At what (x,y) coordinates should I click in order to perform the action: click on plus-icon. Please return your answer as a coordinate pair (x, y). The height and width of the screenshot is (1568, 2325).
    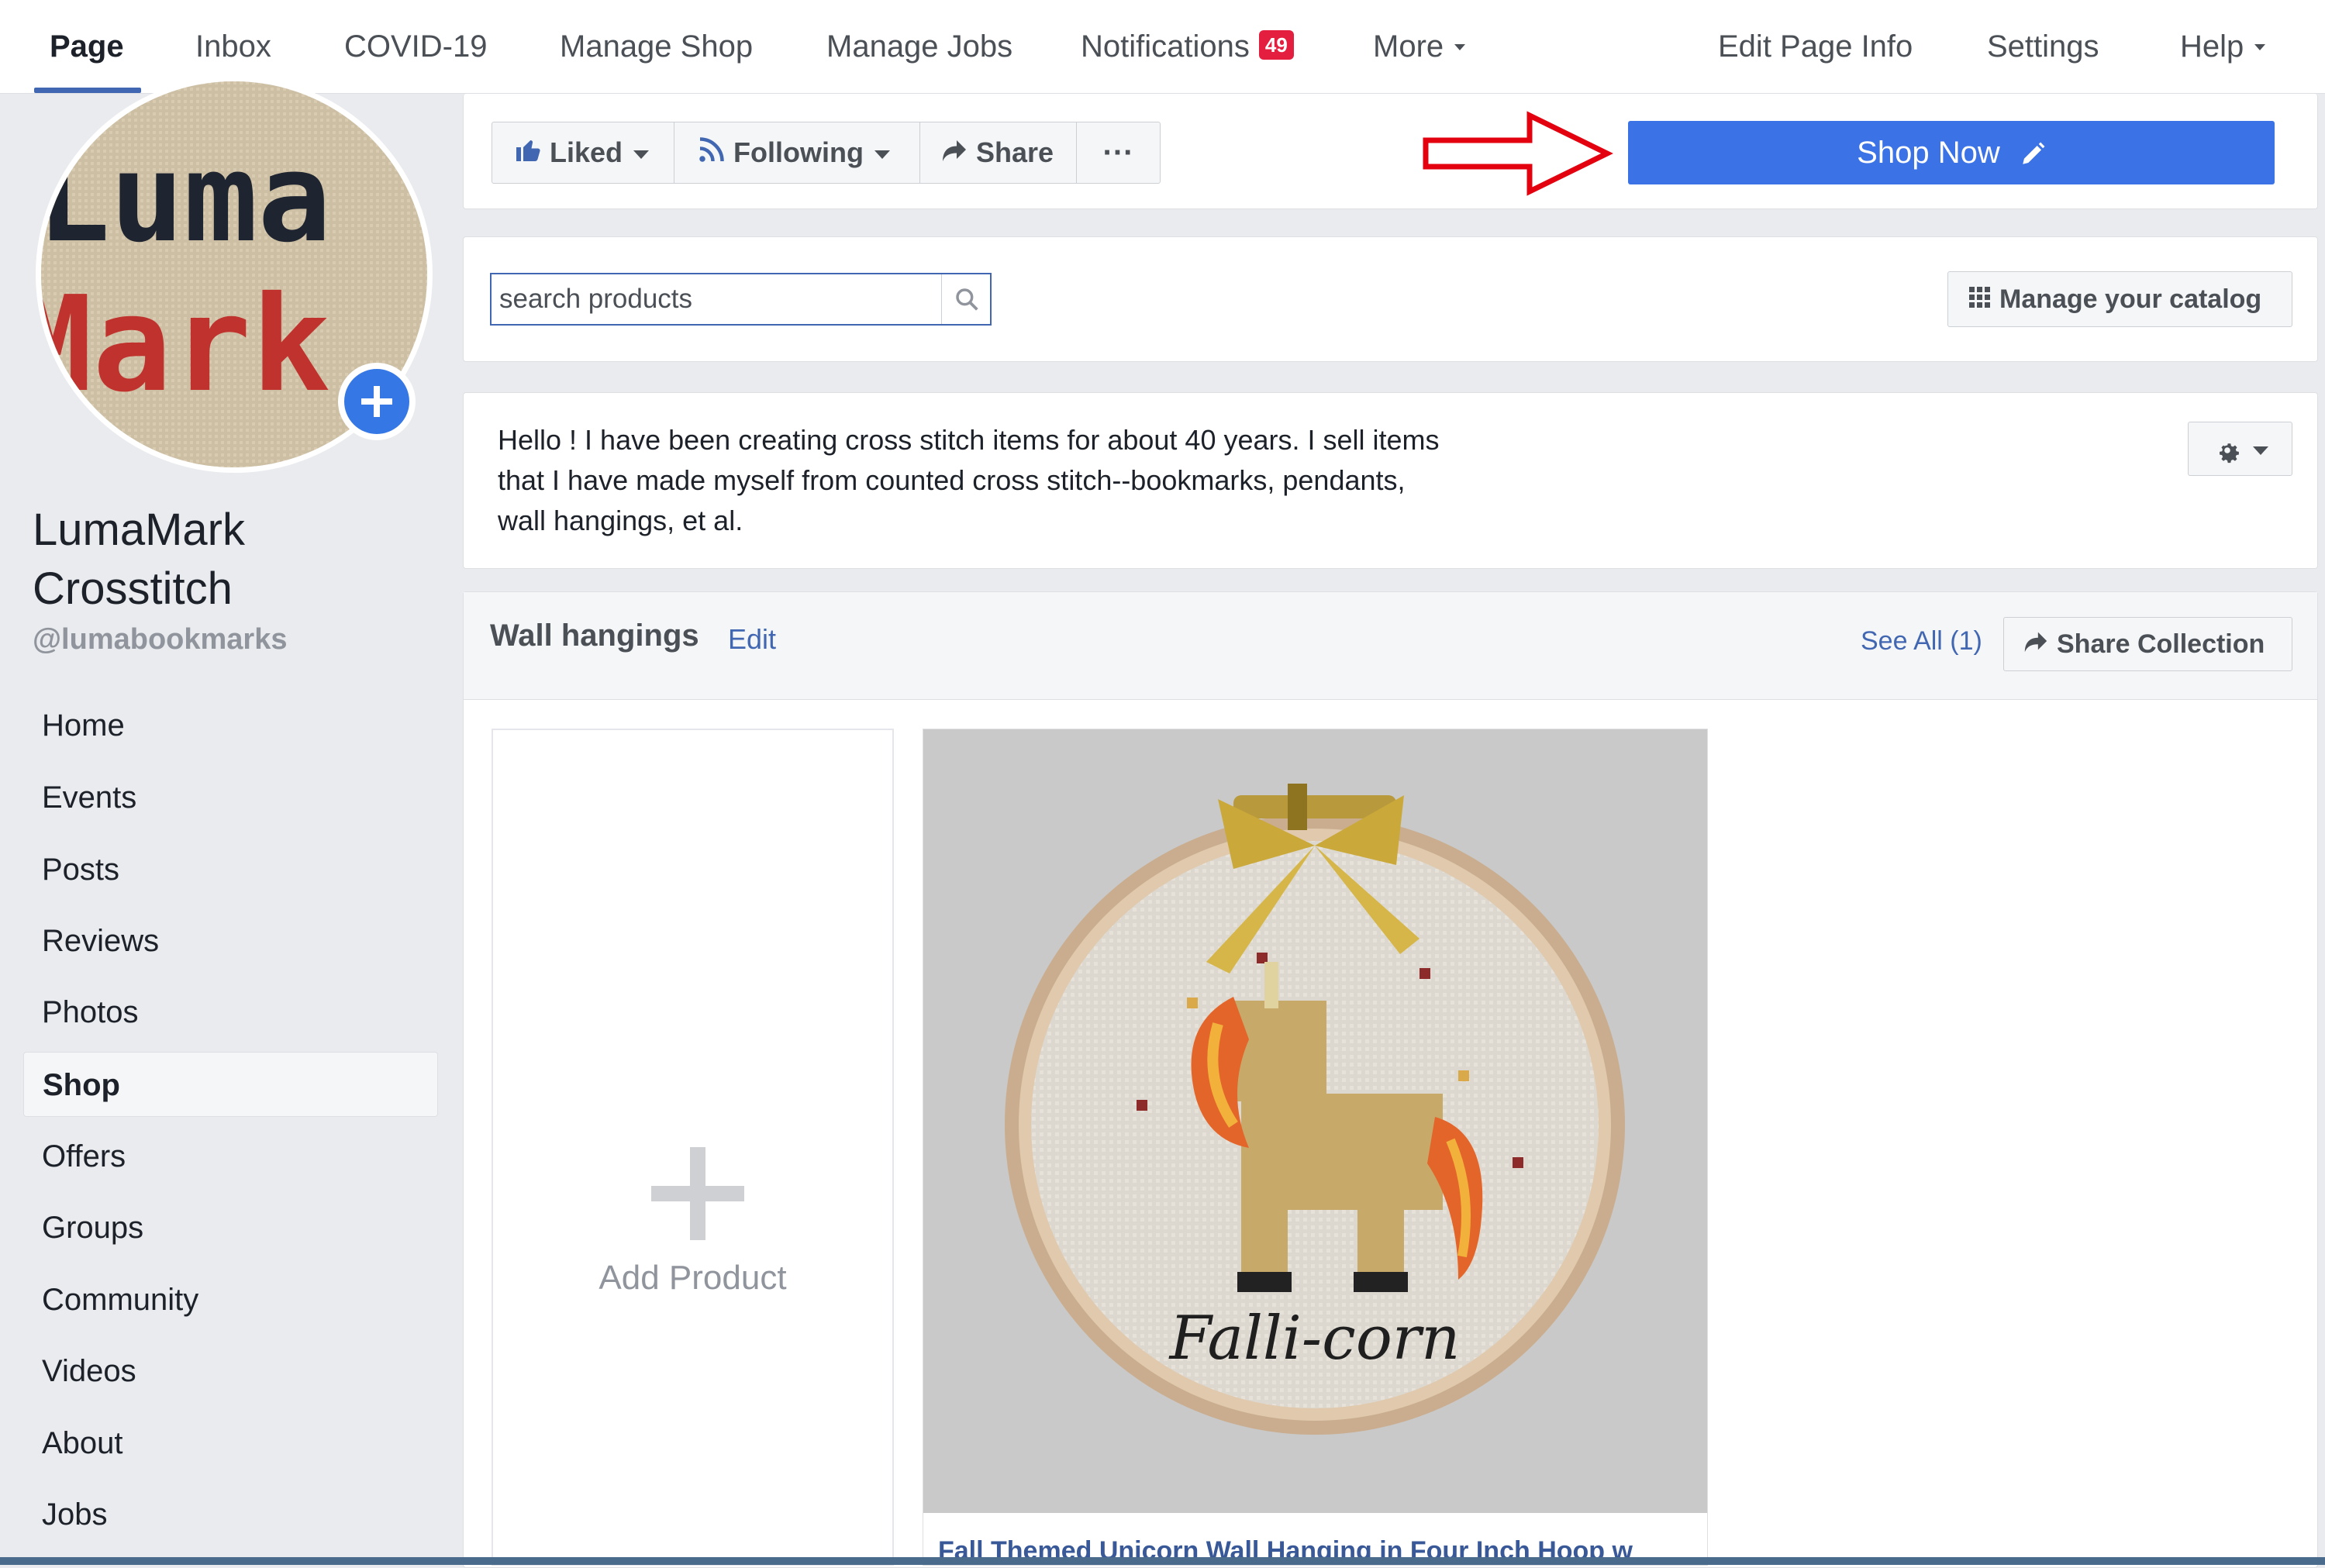
    Looking at the image, I should click on (697, 1193).